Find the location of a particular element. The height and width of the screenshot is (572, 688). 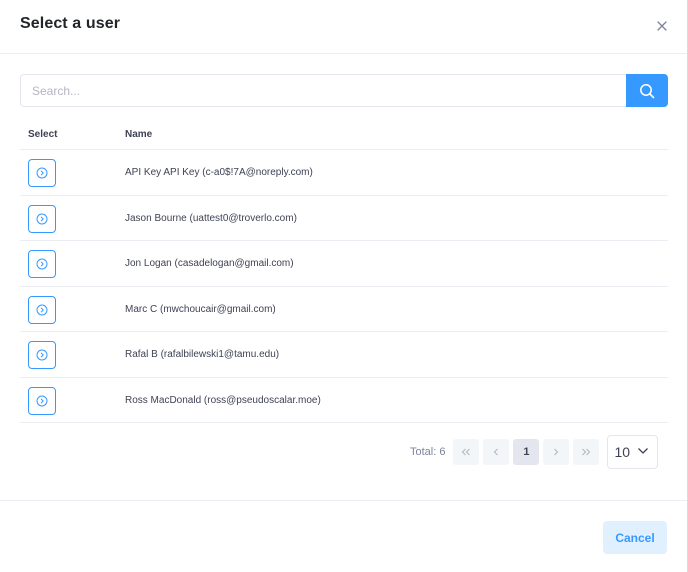

last-page-button is located at coordinates (586, 452).